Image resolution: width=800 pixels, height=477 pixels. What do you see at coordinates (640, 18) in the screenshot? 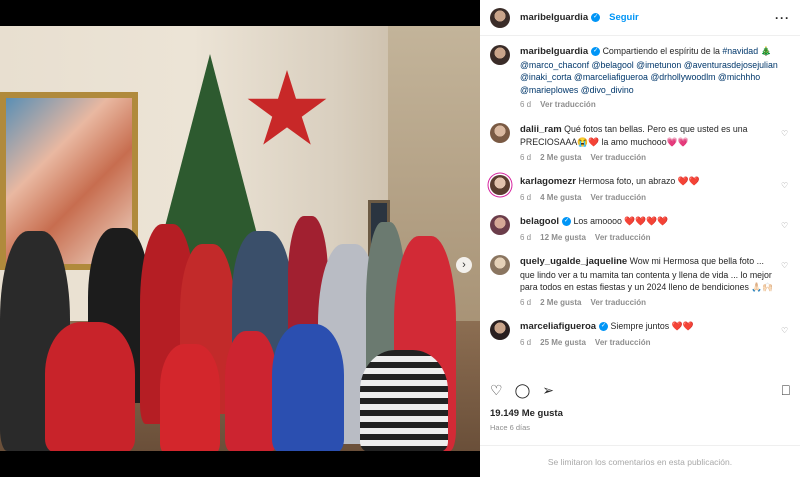
I see `post-header: maribelguardia ✓ Seguir ···` at bounding box center [640, 18].